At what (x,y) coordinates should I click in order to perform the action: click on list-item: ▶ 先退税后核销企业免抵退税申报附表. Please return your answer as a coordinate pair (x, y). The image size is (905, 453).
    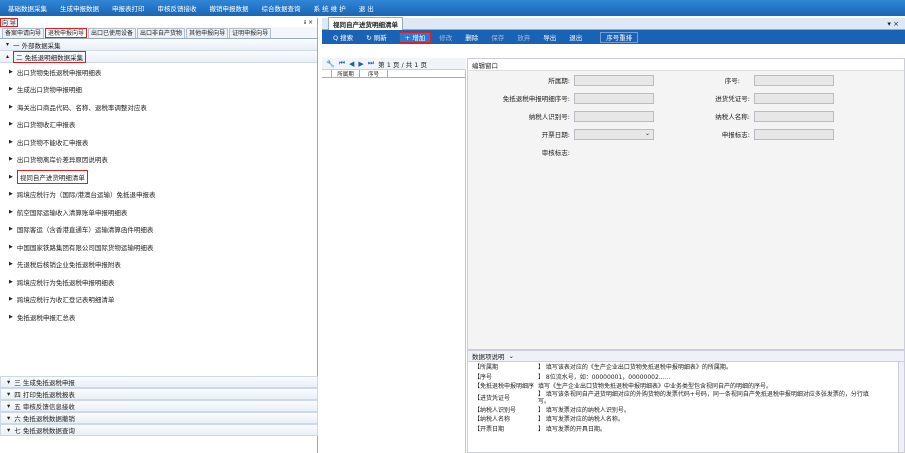
    Looking at the image, I should click on (158, 265).